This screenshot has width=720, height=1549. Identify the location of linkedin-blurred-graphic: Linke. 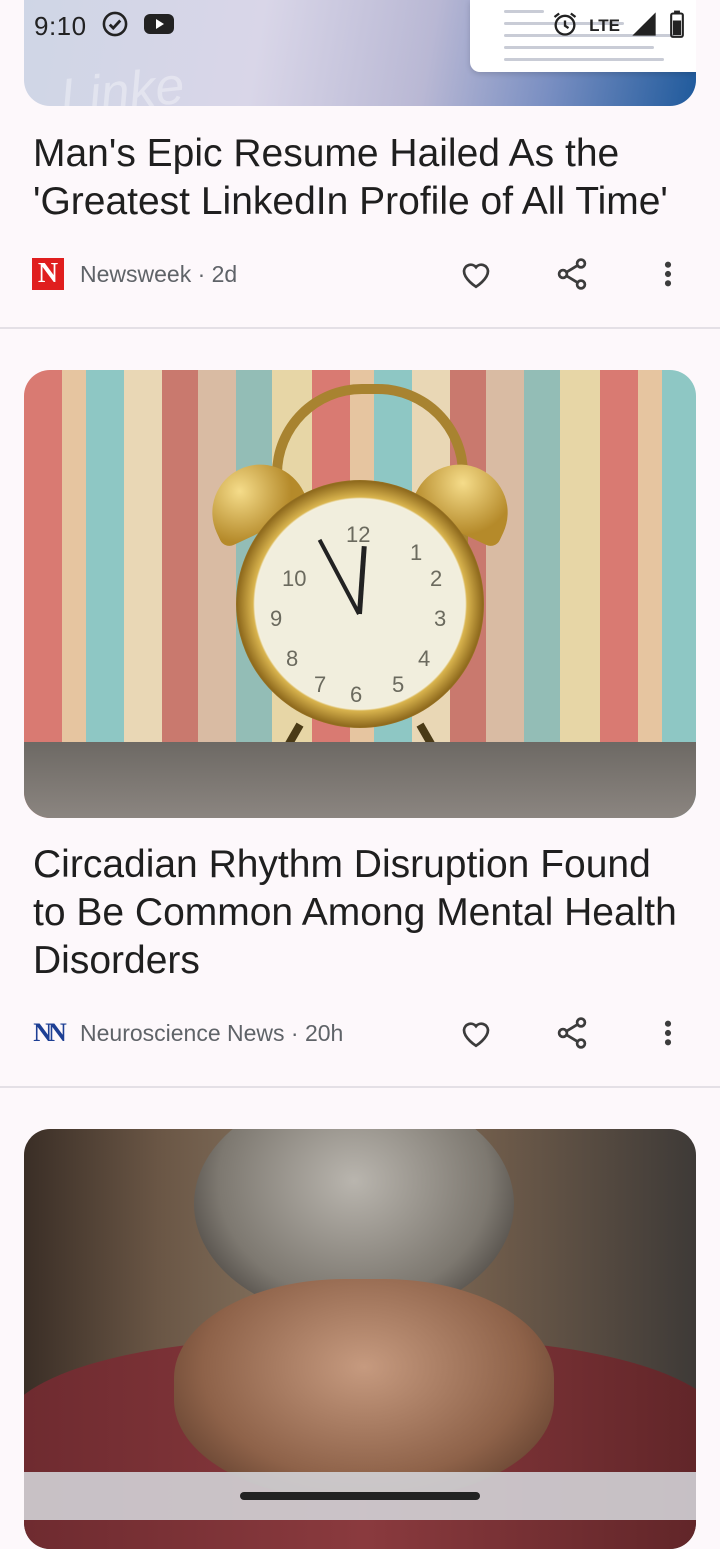
(122, 81).